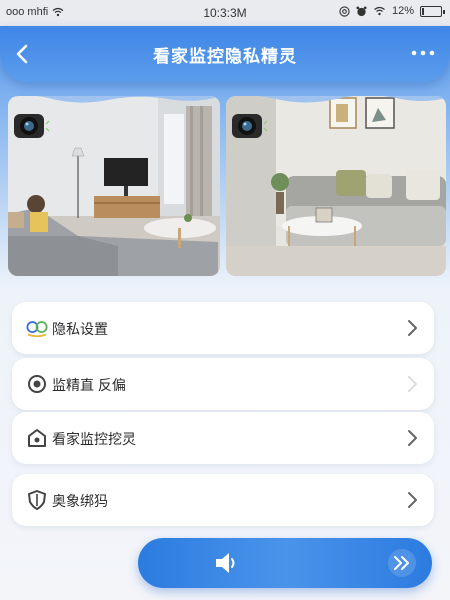 This screenshot has height=600, width=450. What do you see at coordinates (80, 501) in the screenshot?
I see `menu-label-binding: 奥象绑犸` at bounding box center [80, 501].